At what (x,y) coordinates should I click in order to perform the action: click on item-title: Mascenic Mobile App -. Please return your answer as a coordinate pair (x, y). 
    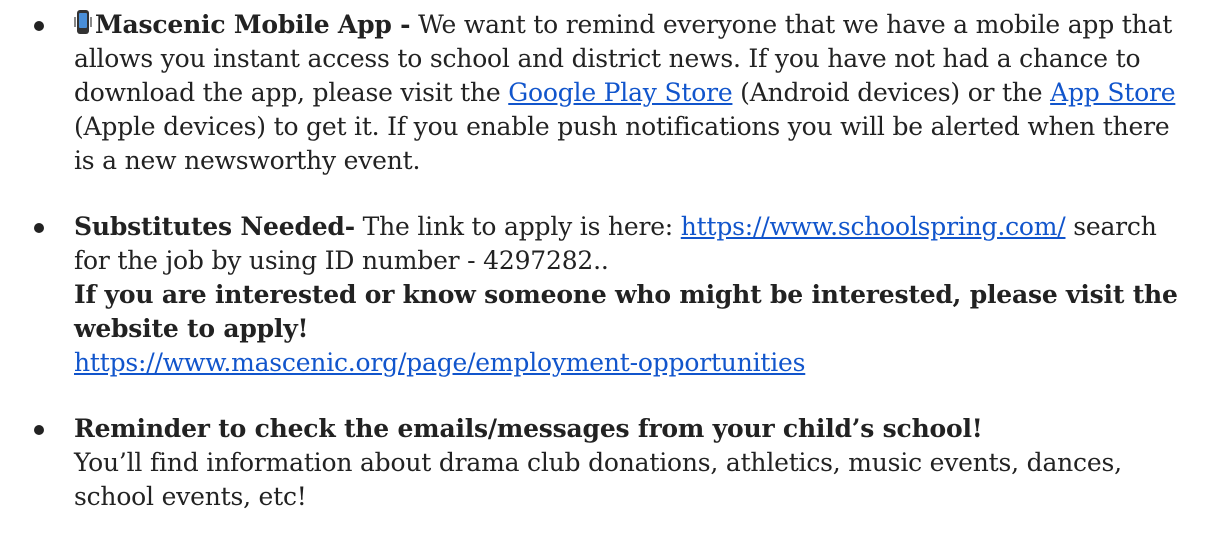
    Looking at the image, I should click on (253, 24).